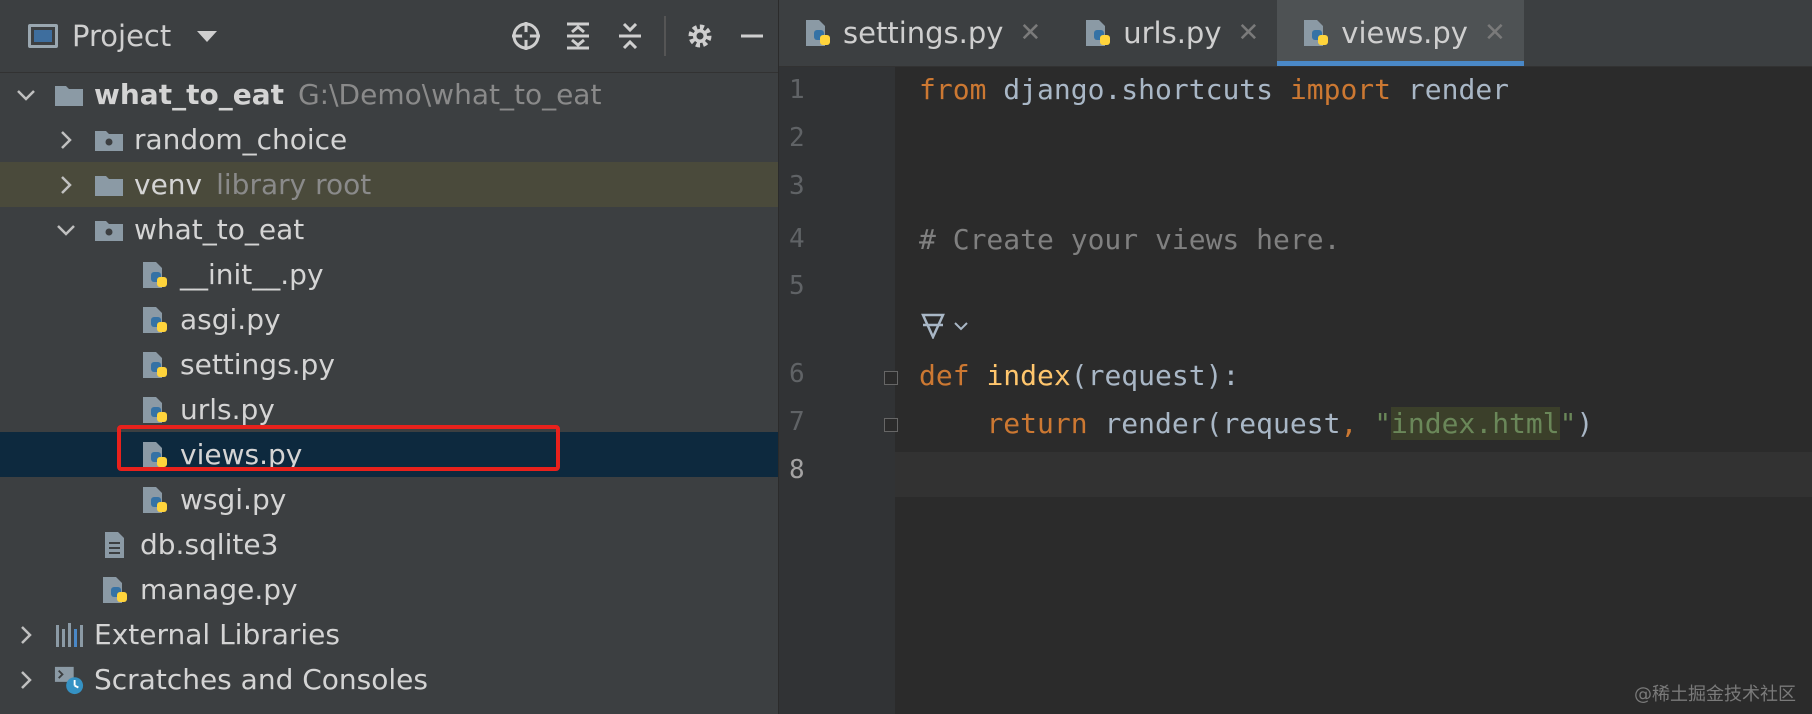  What do you see at coordinates (389, 634) in the screenshot?
I see `tree-item-external-libraries: External Libraries` at bounding box center [389, 634].